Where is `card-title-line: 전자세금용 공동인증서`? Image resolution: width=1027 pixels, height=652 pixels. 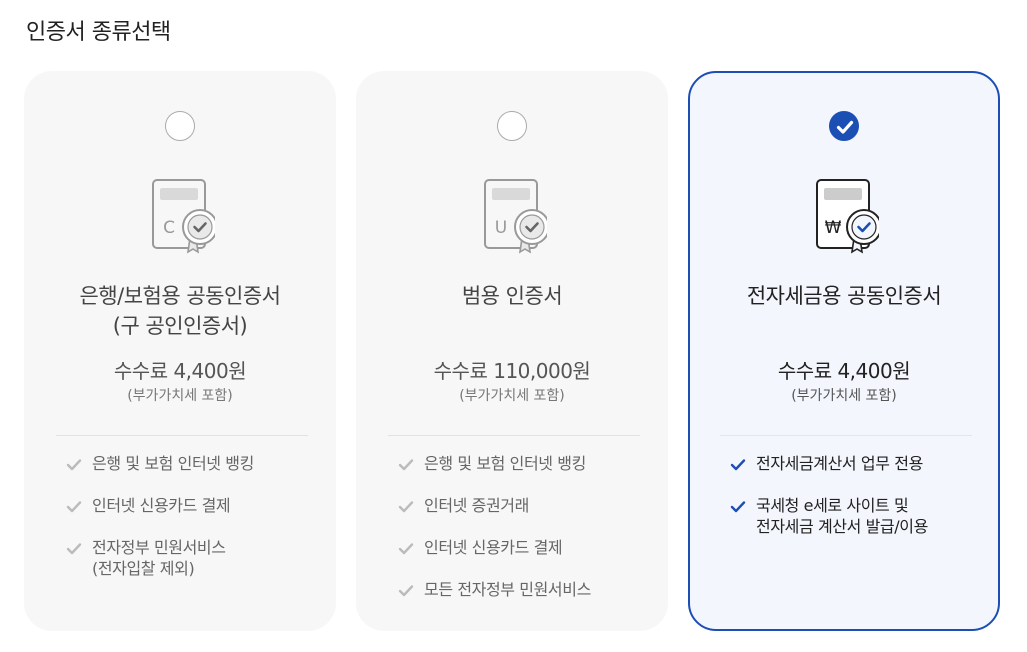 card-title-line: 전자세금용 공동인증서 is located at coordinates (844, 296).